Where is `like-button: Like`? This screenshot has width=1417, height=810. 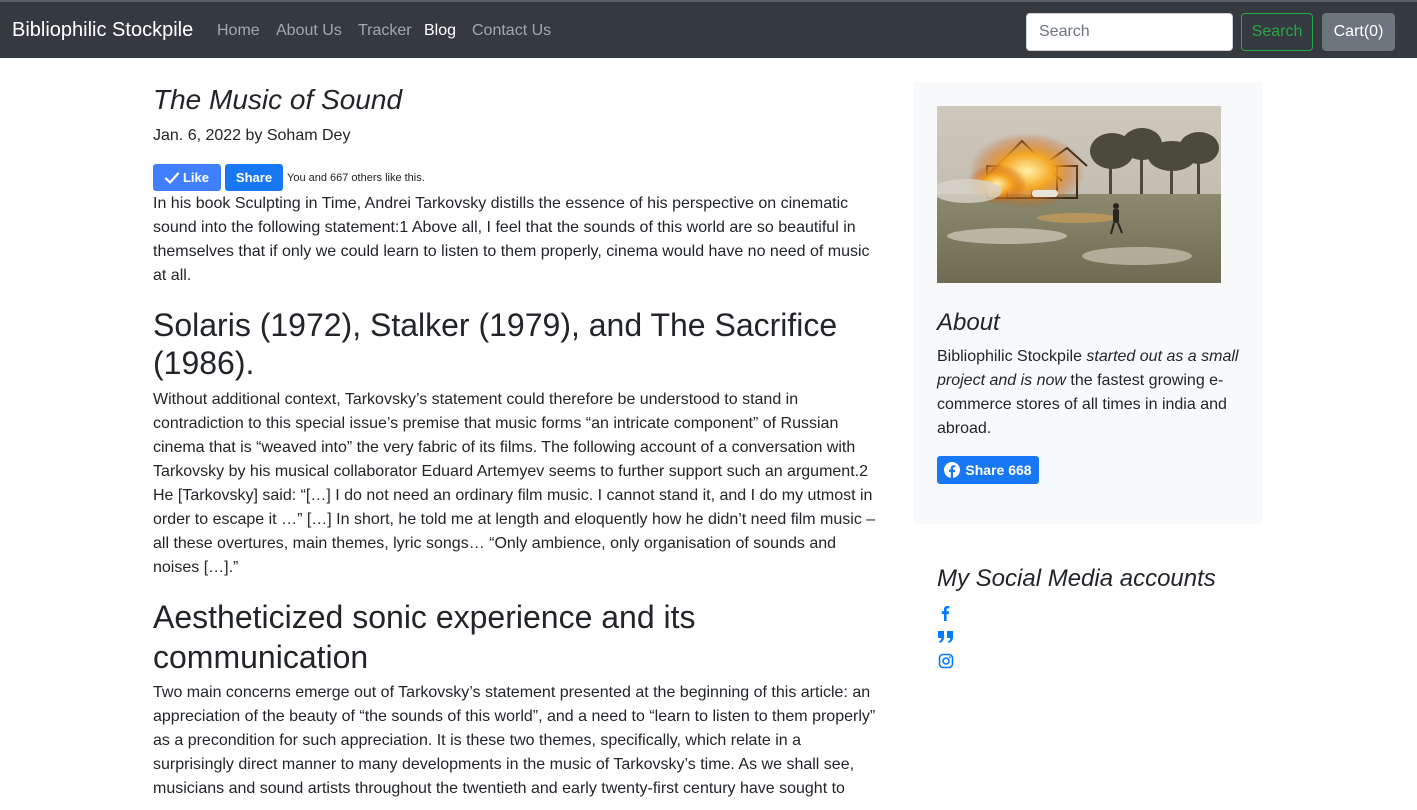 like-button: Like is located at coordinates (187, 177).